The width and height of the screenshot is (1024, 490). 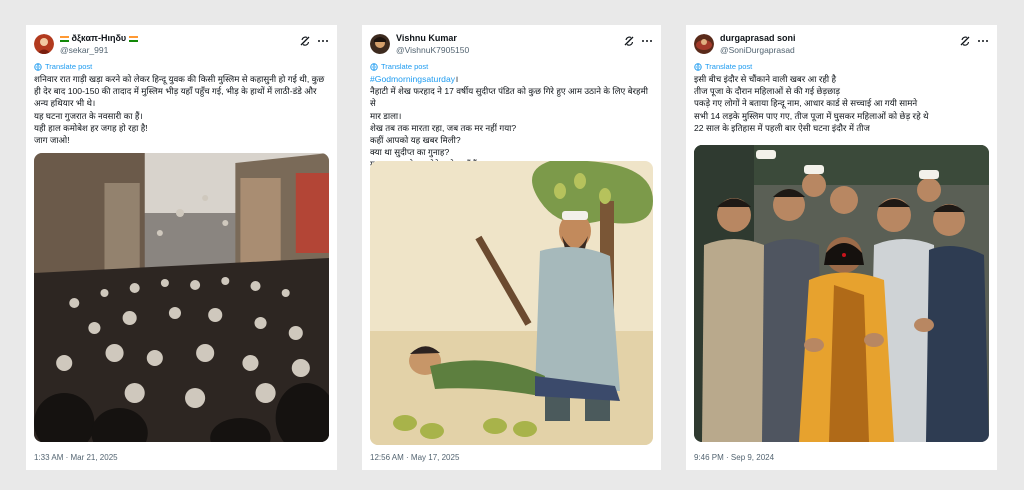 What do you see at coordinates (426, 38) in the screenshot?
I see `display-name: Vishnu Kumar` at bounding box center [426, 38].